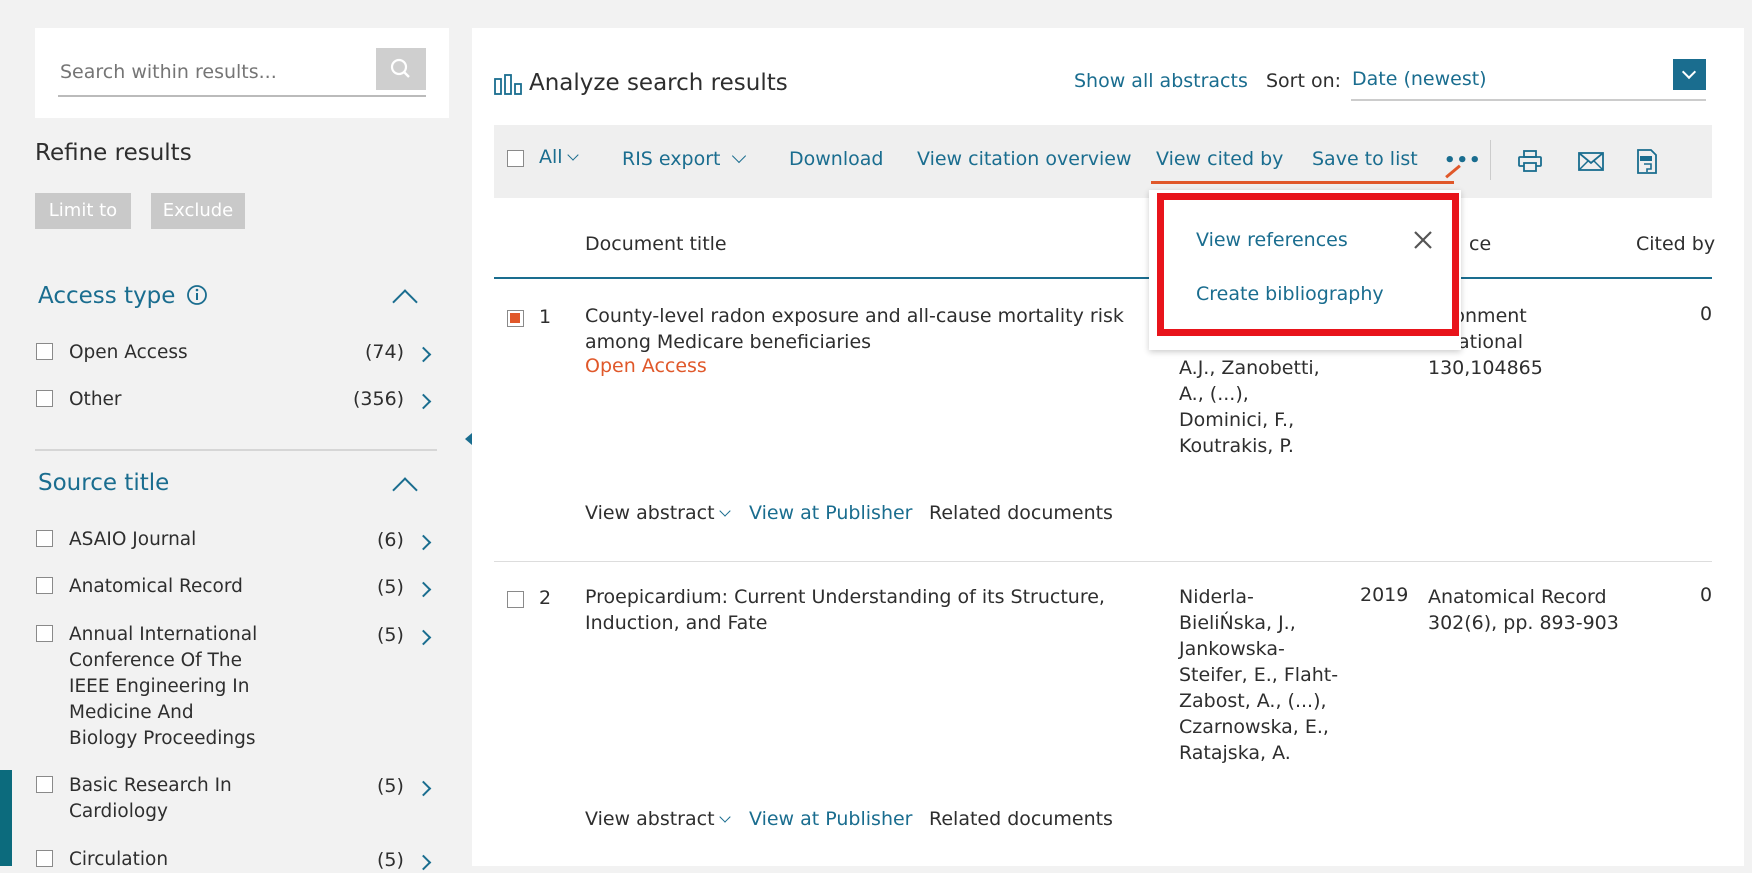 Image resolution: width=1752 pixels, height=873 pixels. What do you see at coordinates (671, 159) in the screenshot?
I see `ris-export-label: RIS export` at bounding box center [671, 159].